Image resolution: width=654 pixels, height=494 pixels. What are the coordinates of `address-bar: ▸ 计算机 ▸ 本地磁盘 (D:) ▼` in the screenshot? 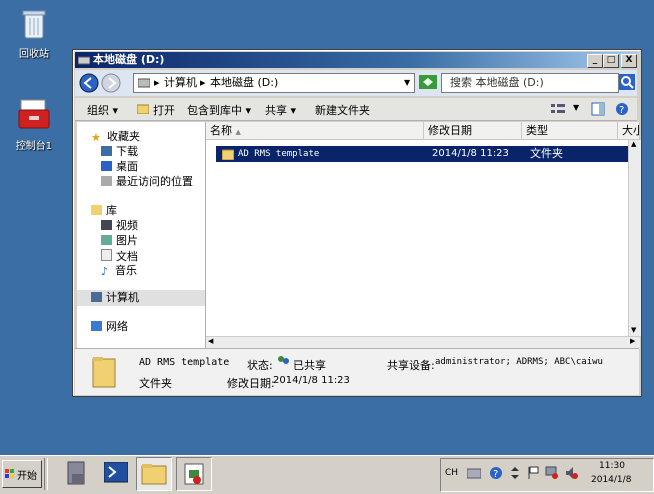 It's located at (274, 83).